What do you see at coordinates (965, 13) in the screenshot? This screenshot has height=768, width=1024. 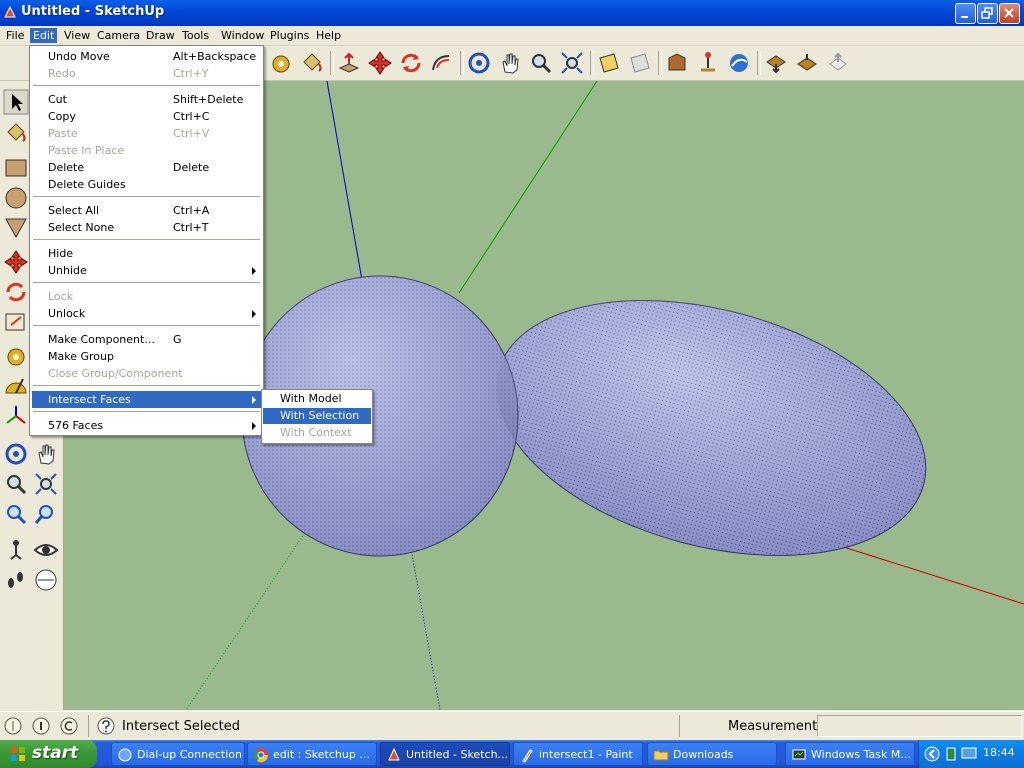 I see `minimize-button` at bounding box center [965, 13].